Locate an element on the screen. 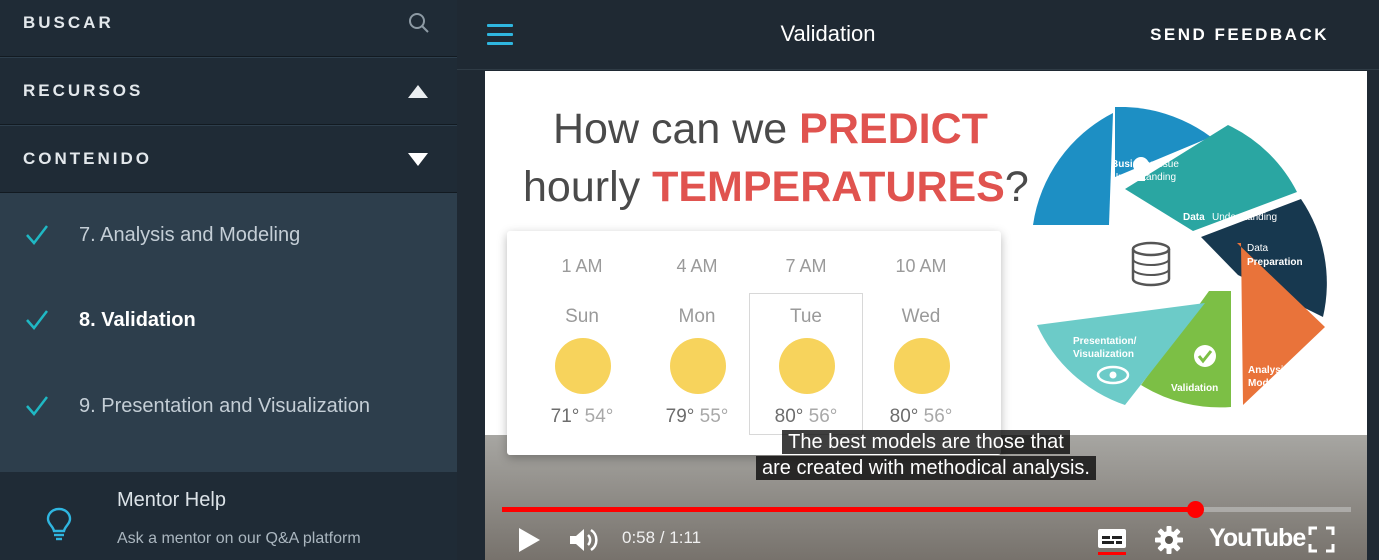 This screenshot has width=1379, height=560. slide-headline-line1: How can we PREDICT is located at coordinates (770, 129).